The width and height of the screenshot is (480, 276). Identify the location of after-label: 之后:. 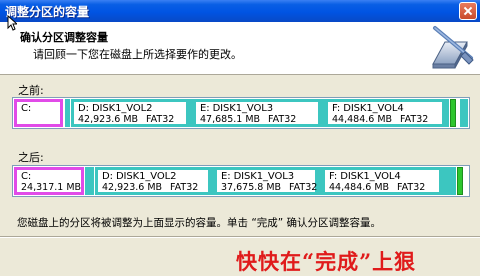
(31, 157).